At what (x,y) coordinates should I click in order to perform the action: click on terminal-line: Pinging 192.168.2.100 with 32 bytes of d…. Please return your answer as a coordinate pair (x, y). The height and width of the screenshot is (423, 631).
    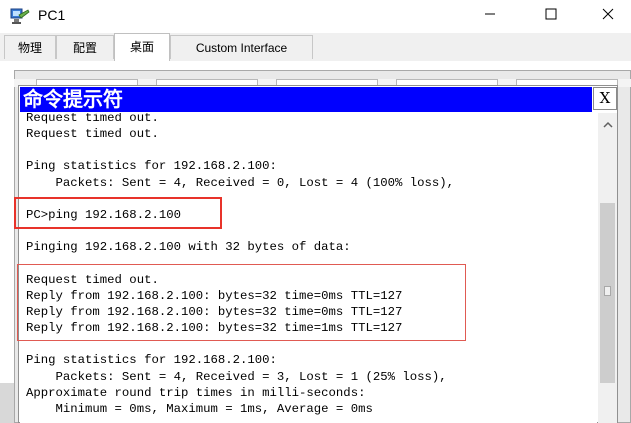
    Looking at the image, I should click on (188, 247).